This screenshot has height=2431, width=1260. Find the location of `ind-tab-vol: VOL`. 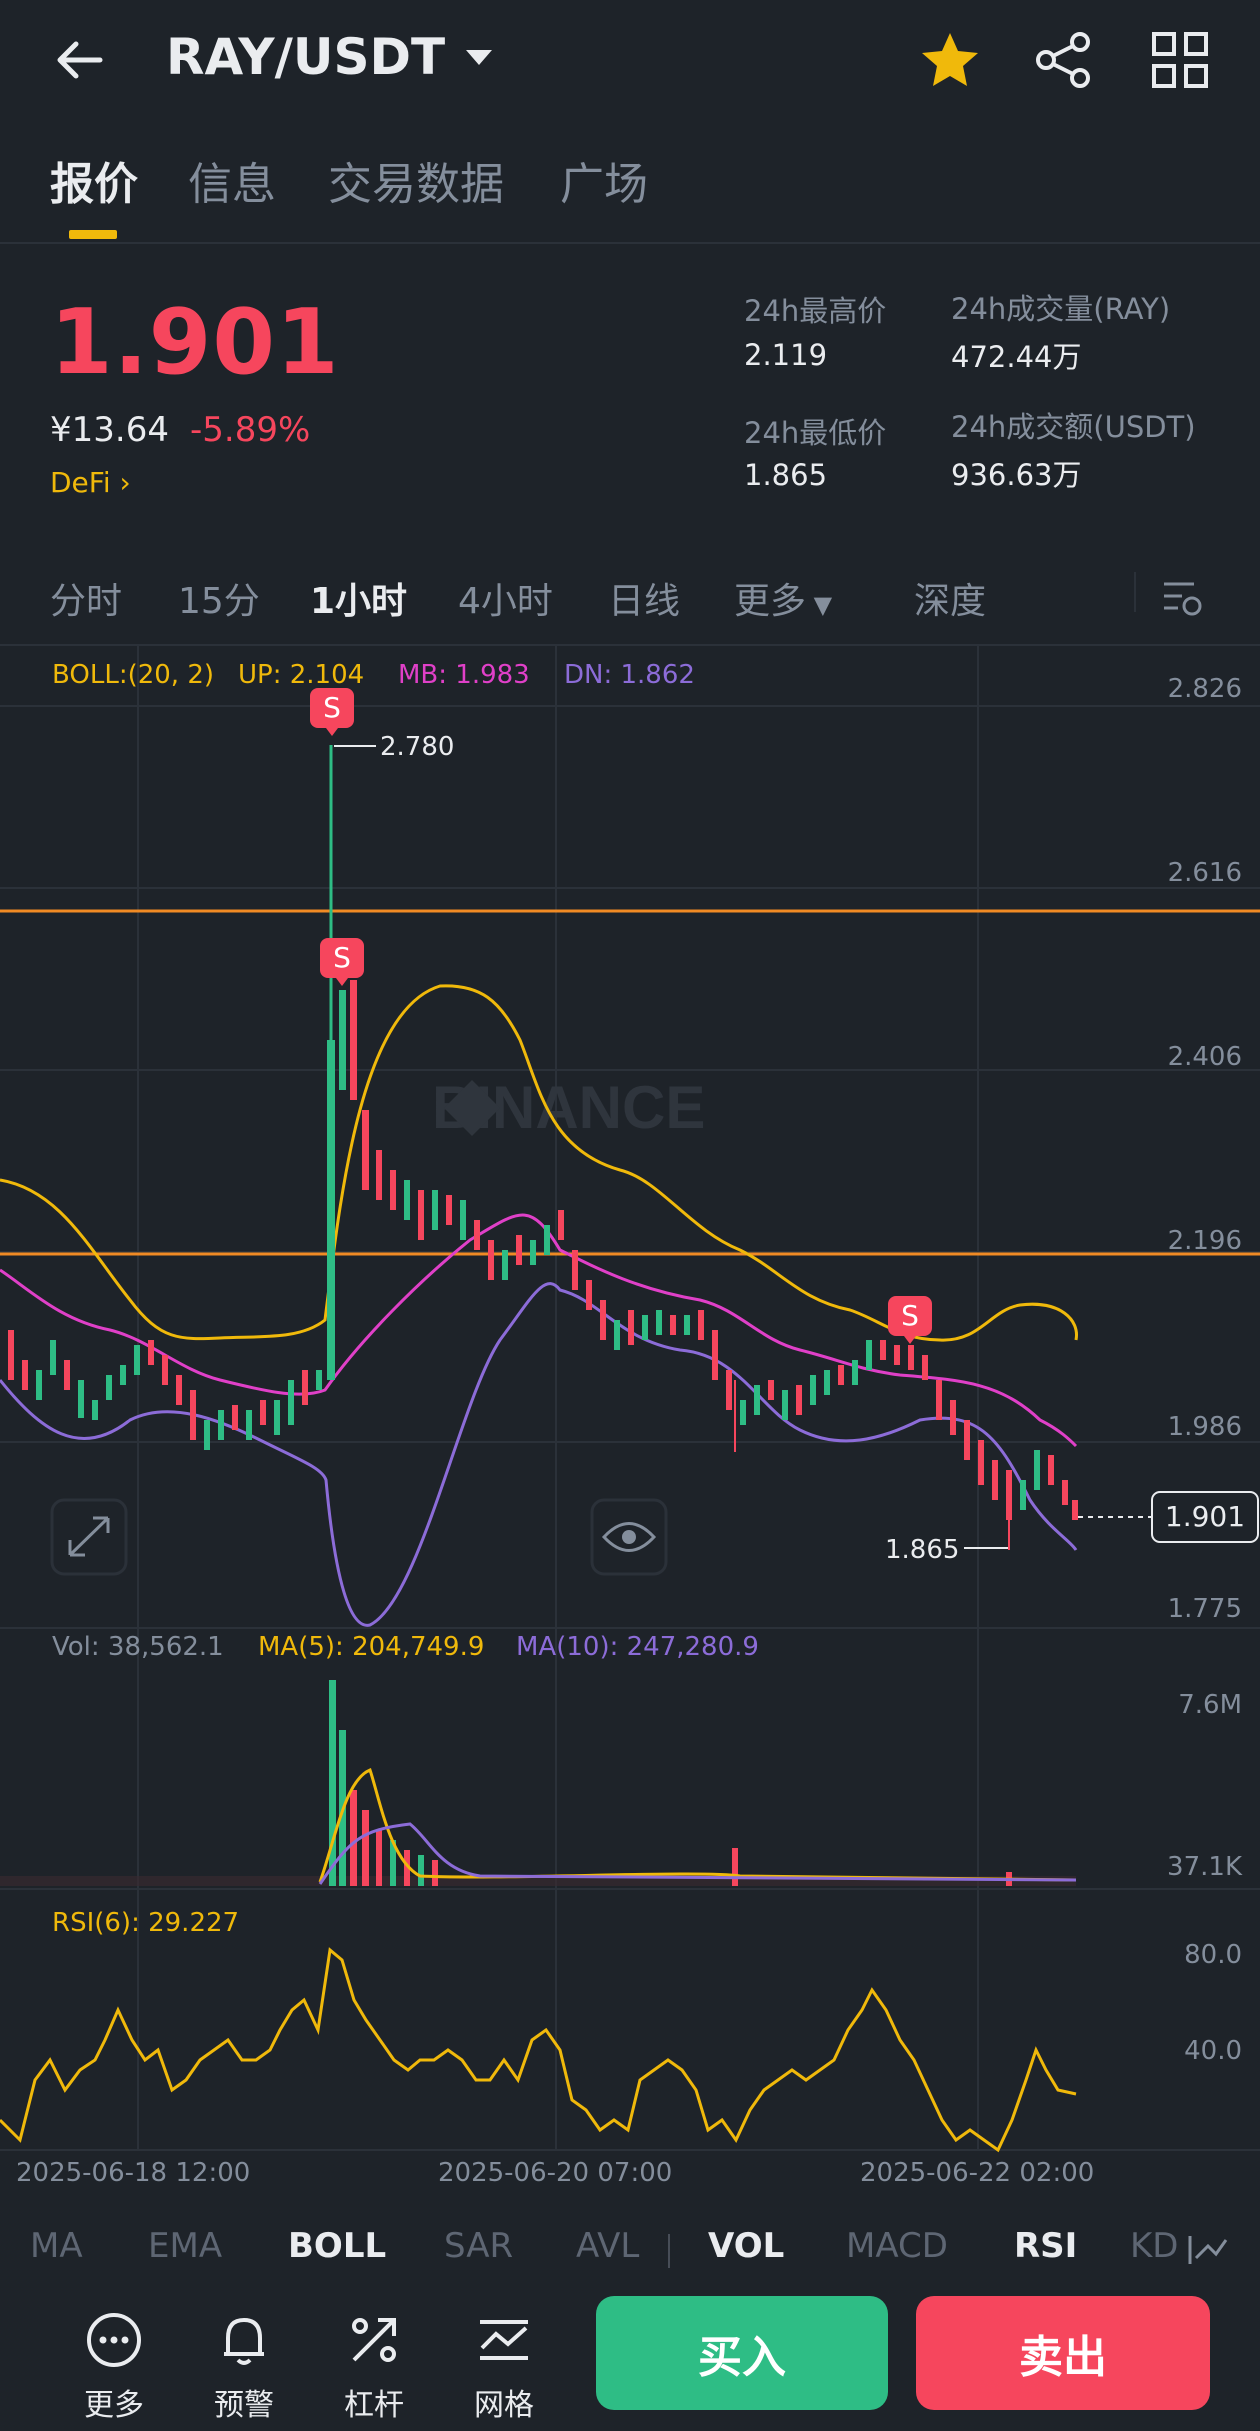

ind-tab-vol: VOL is located at coordinates (746, 2246).